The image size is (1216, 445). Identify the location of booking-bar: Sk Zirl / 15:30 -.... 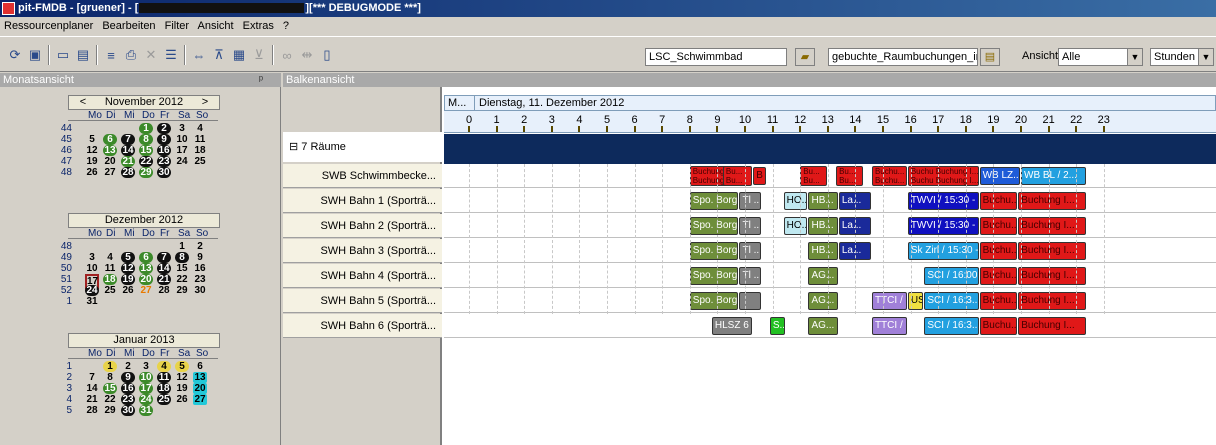
(943, 251).